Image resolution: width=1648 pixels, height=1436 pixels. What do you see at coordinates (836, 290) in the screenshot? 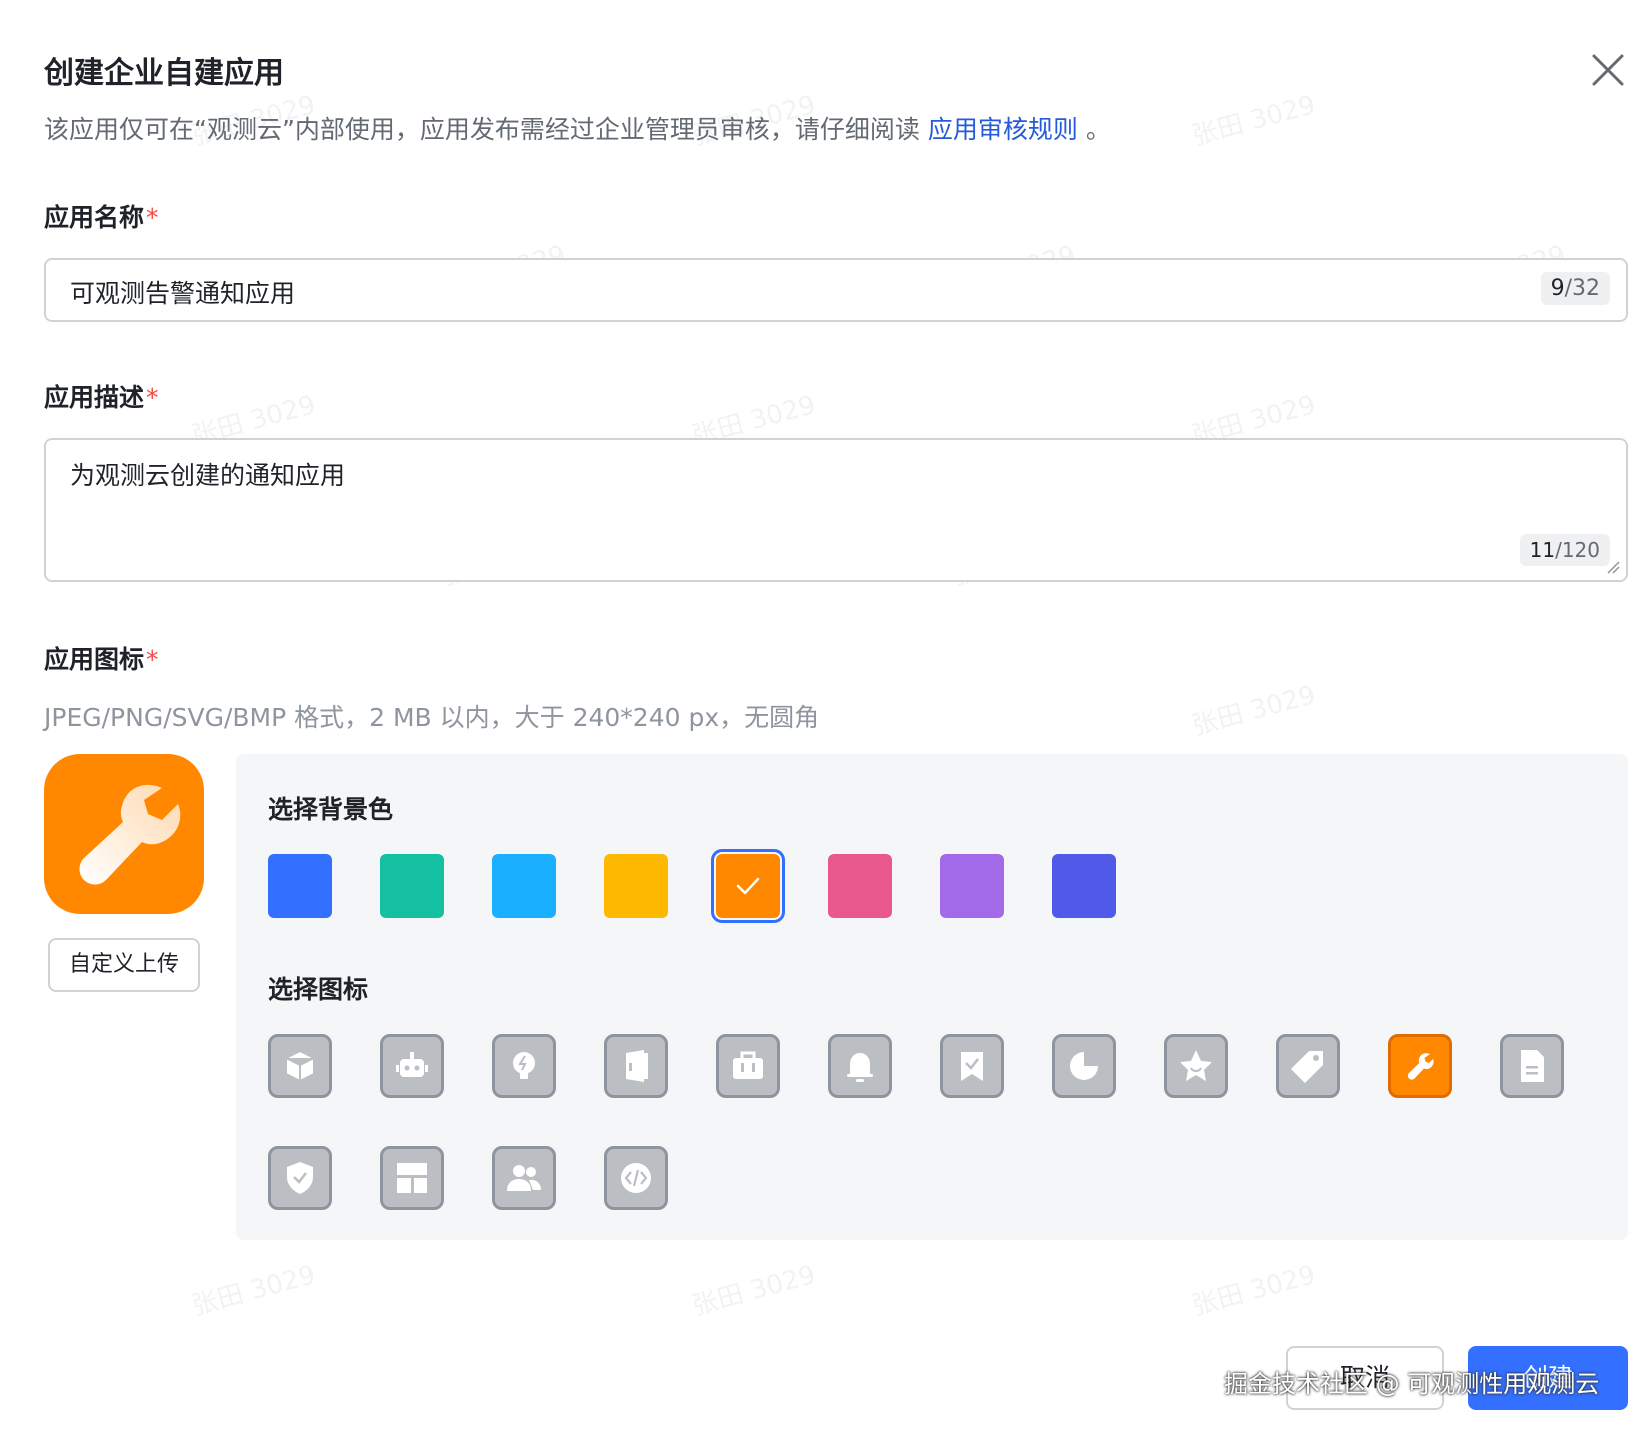
I see `app-name-input: 可观测告警通知应用 9/32` at bounding box center [836, 290].